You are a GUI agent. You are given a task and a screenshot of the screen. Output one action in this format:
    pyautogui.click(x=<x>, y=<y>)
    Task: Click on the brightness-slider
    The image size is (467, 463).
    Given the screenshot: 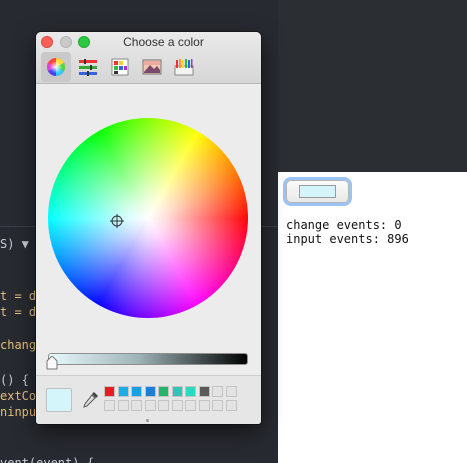 What is the action you would take?
    pyautogui.click(x=148, y=359)
    